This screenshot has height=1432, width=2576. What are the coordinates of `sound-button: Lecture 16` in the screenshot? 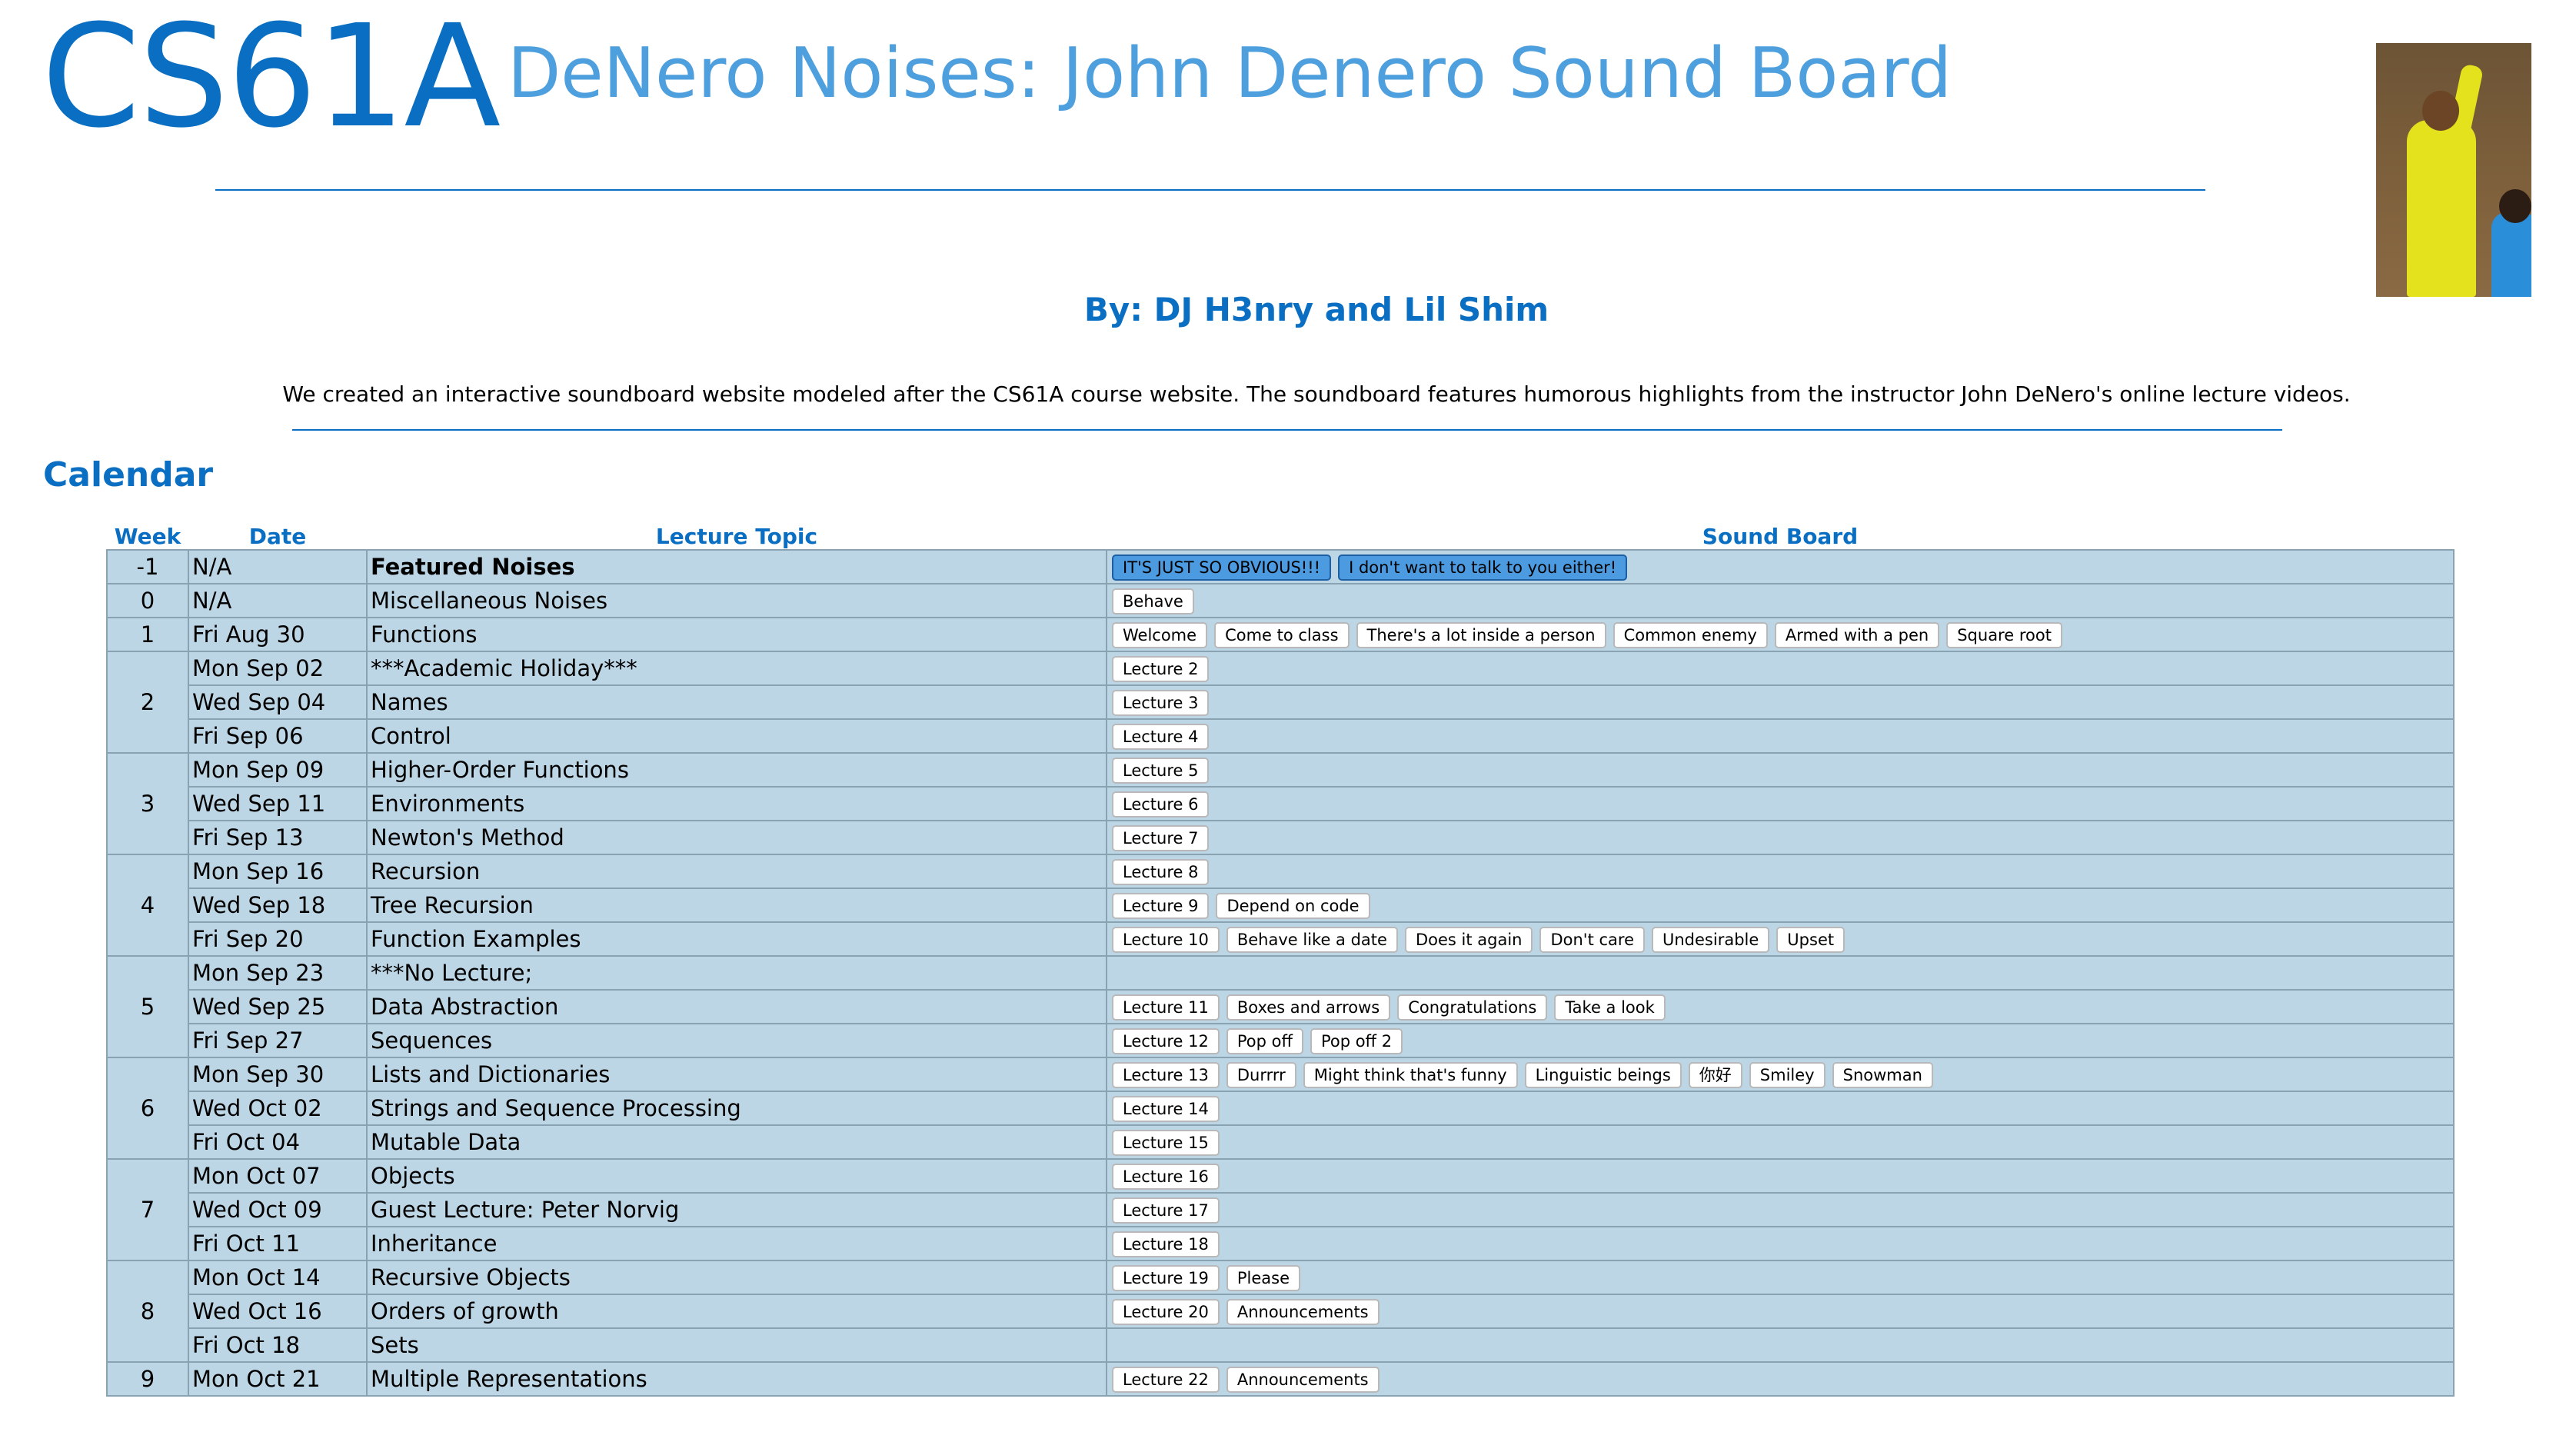 It's located at (1166, 1177).